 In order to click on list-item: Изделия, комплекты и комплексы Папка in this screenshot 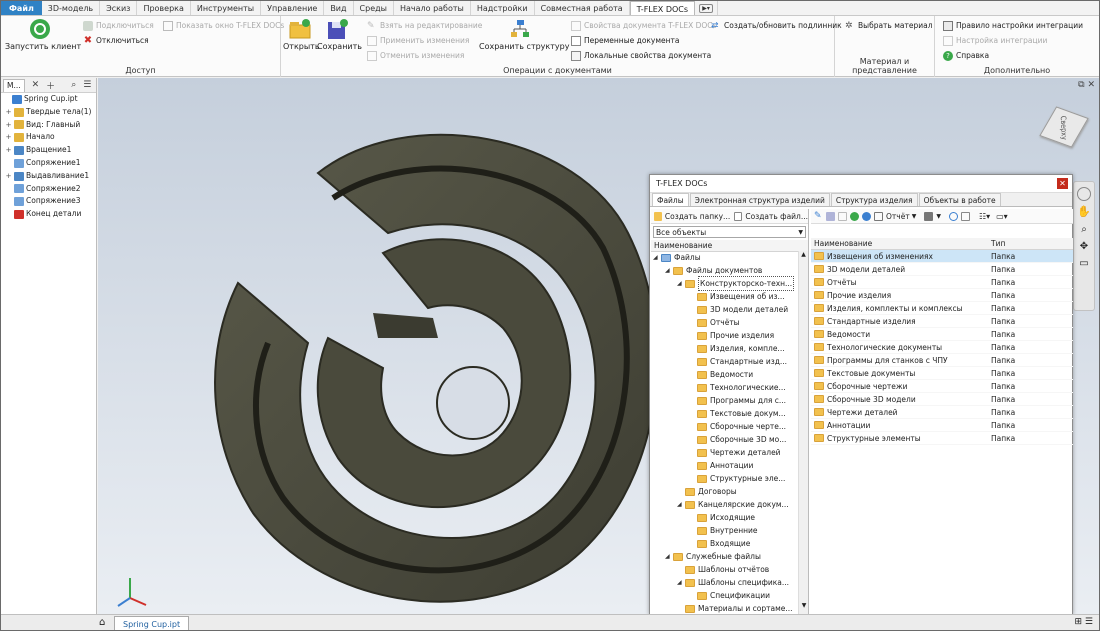, I will do `click(942, 308)`.